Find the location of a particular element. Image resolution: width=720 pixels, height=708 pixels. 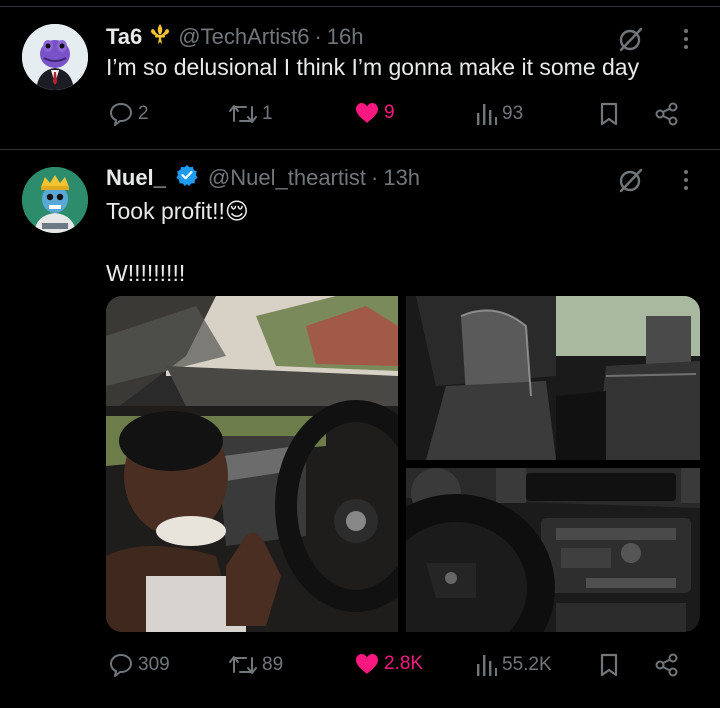

views-button: 55.2K is located at coordinates (513, 665).